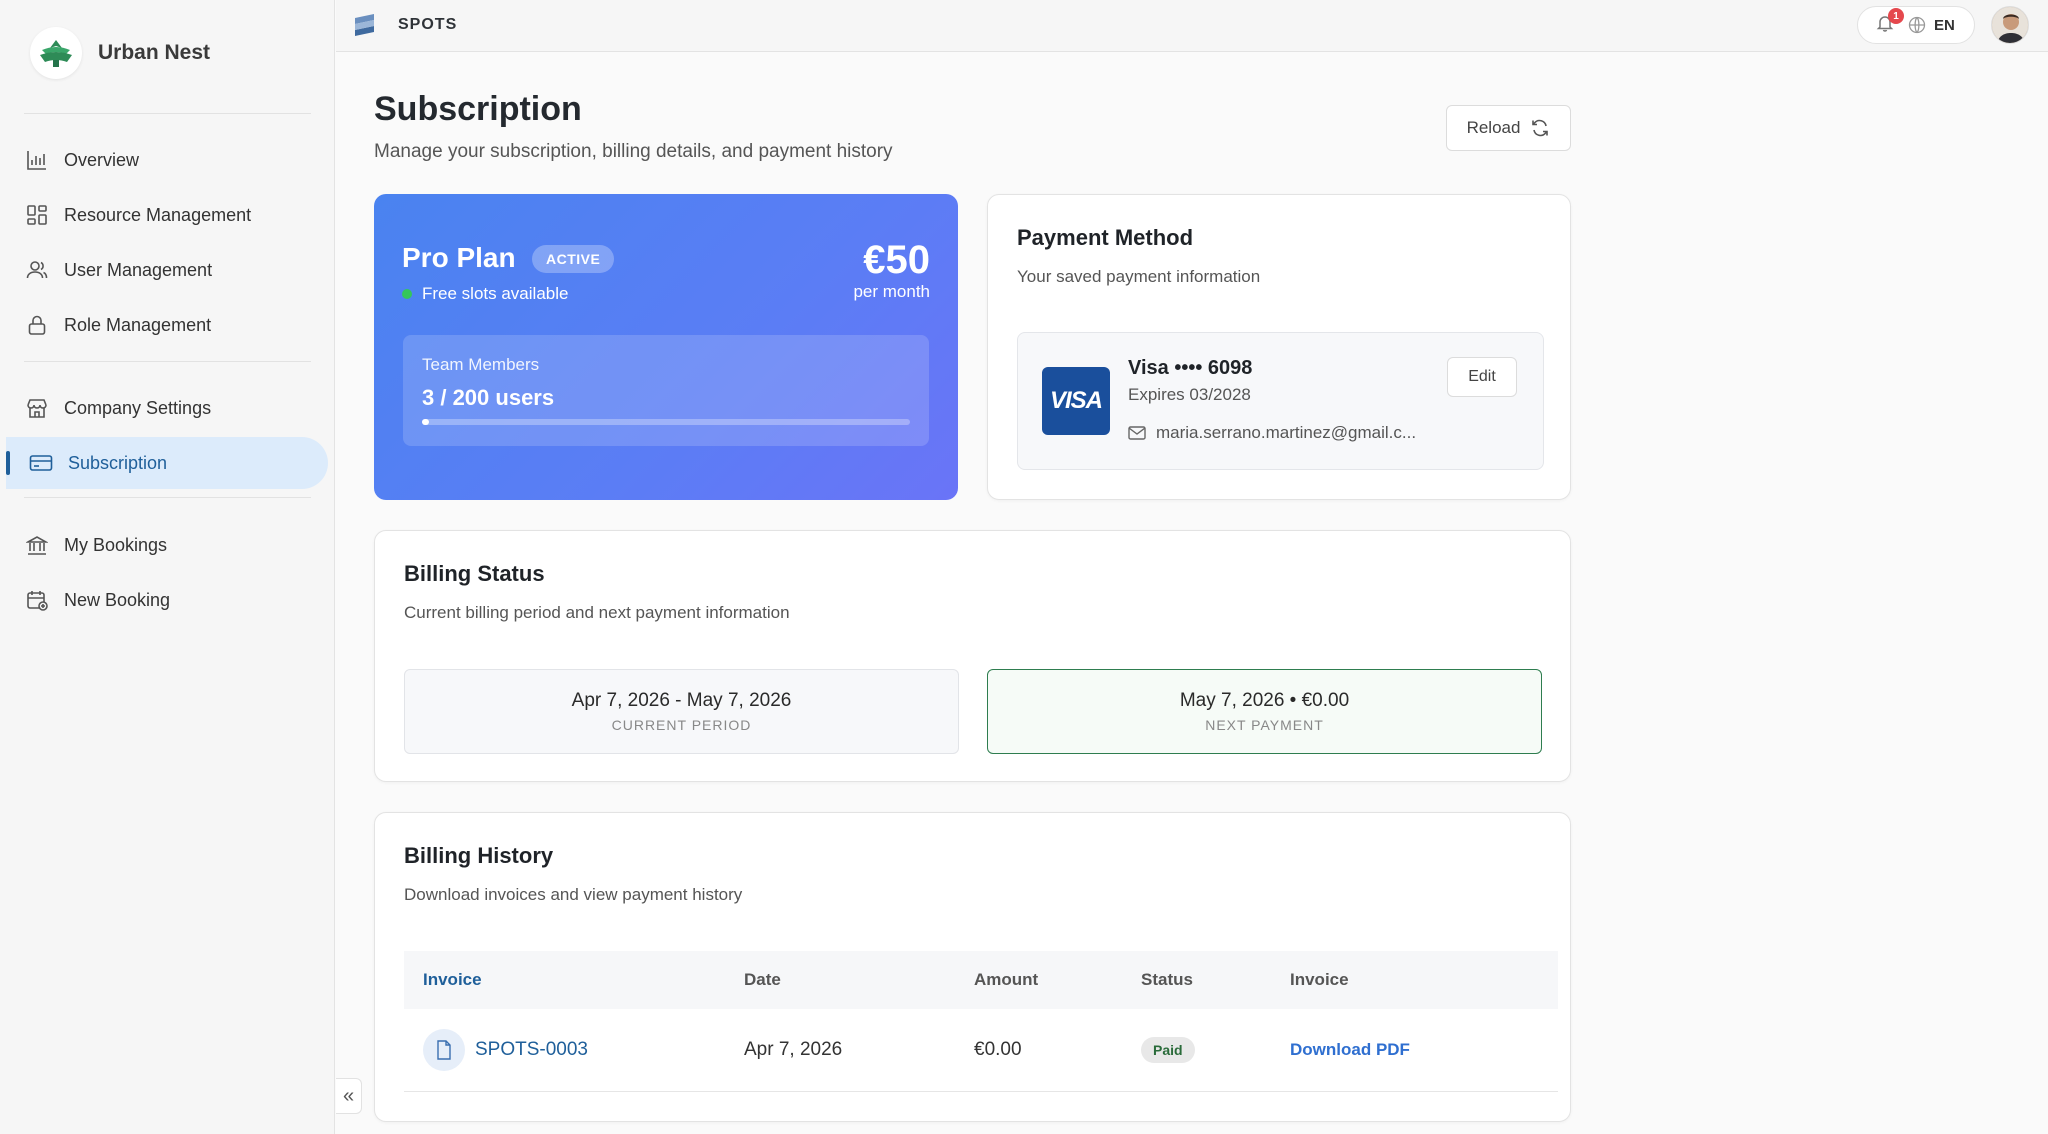 The width and height of the screenshot is (2048, 1134). Describe the element at coordinates (2010, 25) in the screenshot. I see `avatar` at that location.